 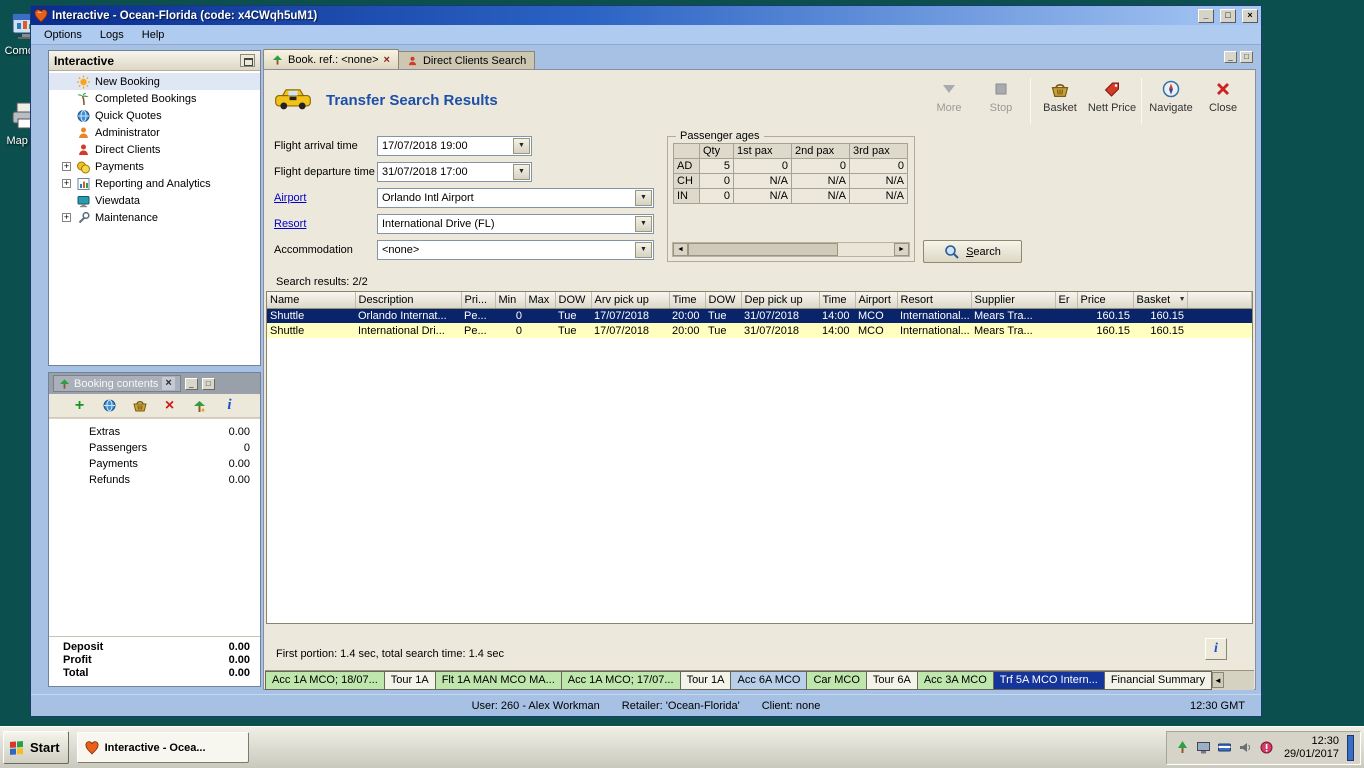 What do you see at coordinates (769, 680) in the screenshot?
I see `tab-acc-6a: Acc 6A MCO` at bounding box center [769, 680].